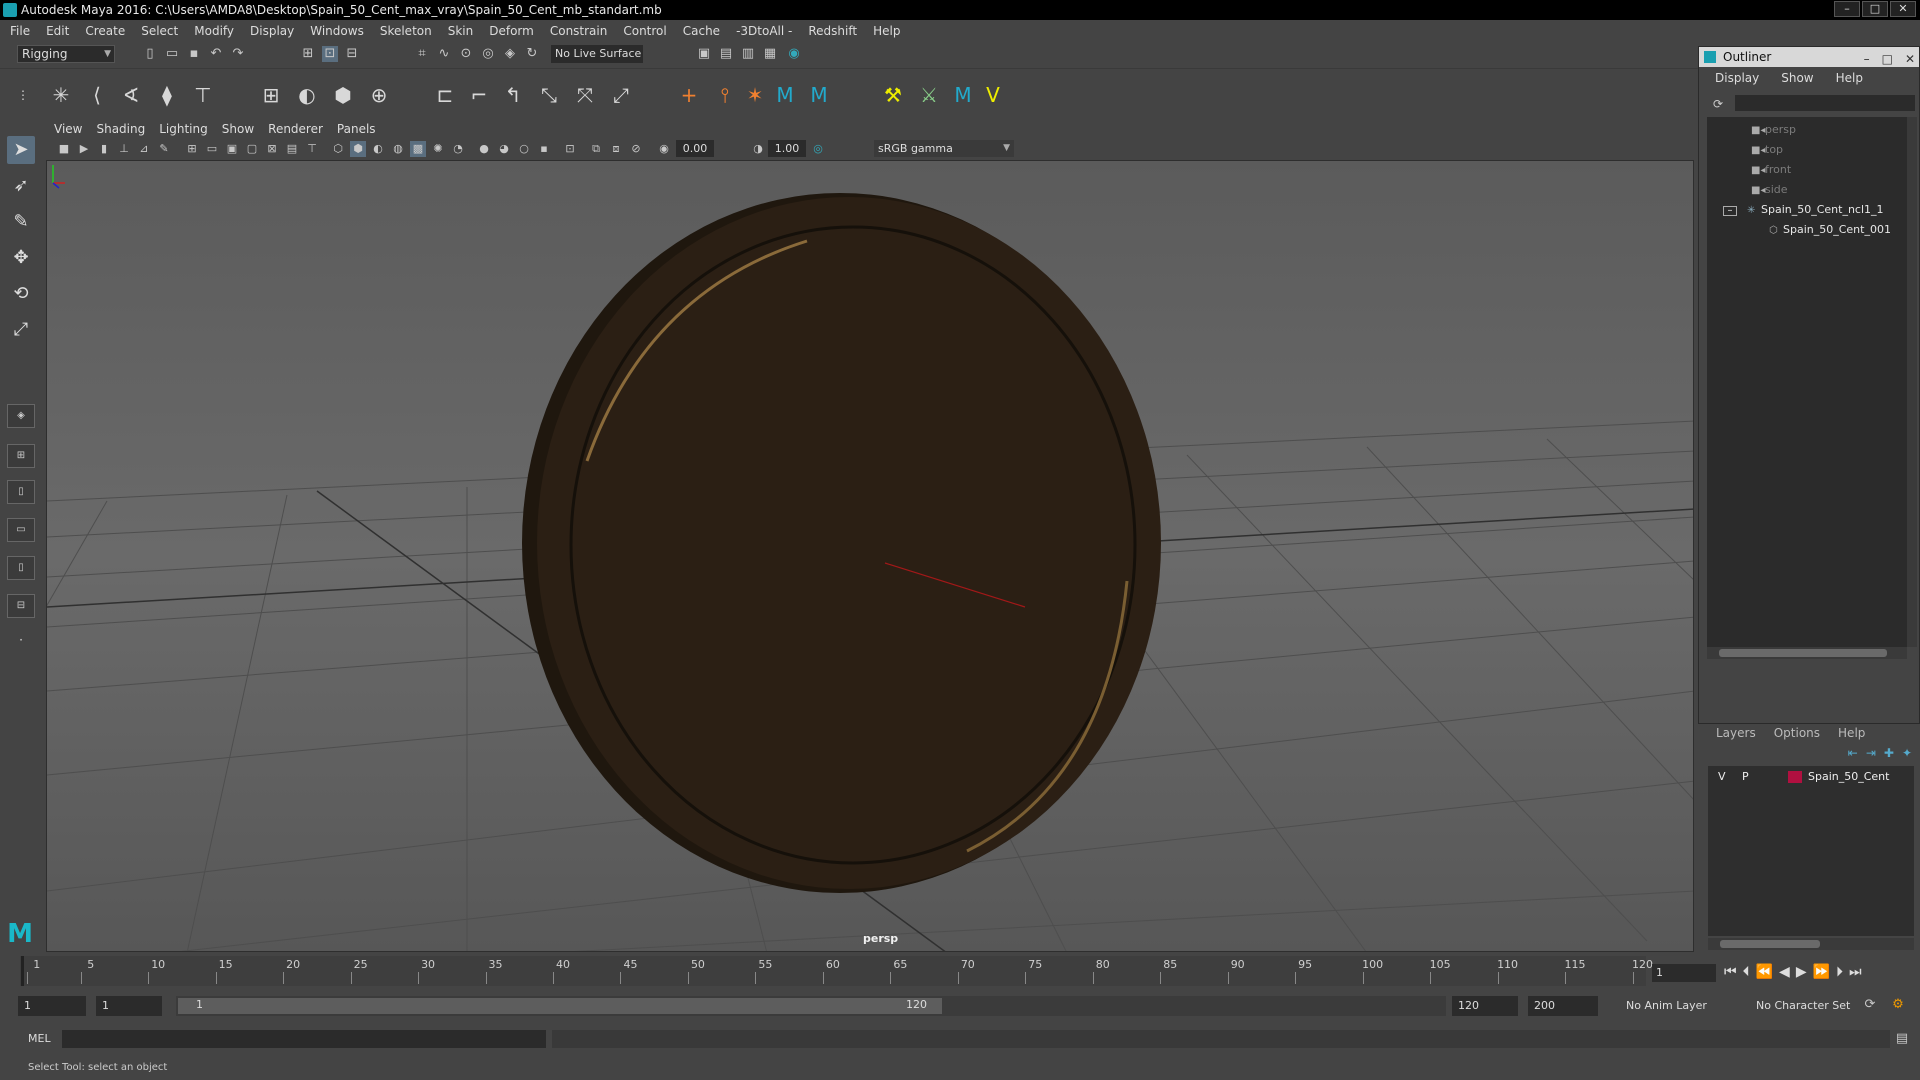  I want to click on new-layer-selected-icon: ✦, so click(1907, 753).